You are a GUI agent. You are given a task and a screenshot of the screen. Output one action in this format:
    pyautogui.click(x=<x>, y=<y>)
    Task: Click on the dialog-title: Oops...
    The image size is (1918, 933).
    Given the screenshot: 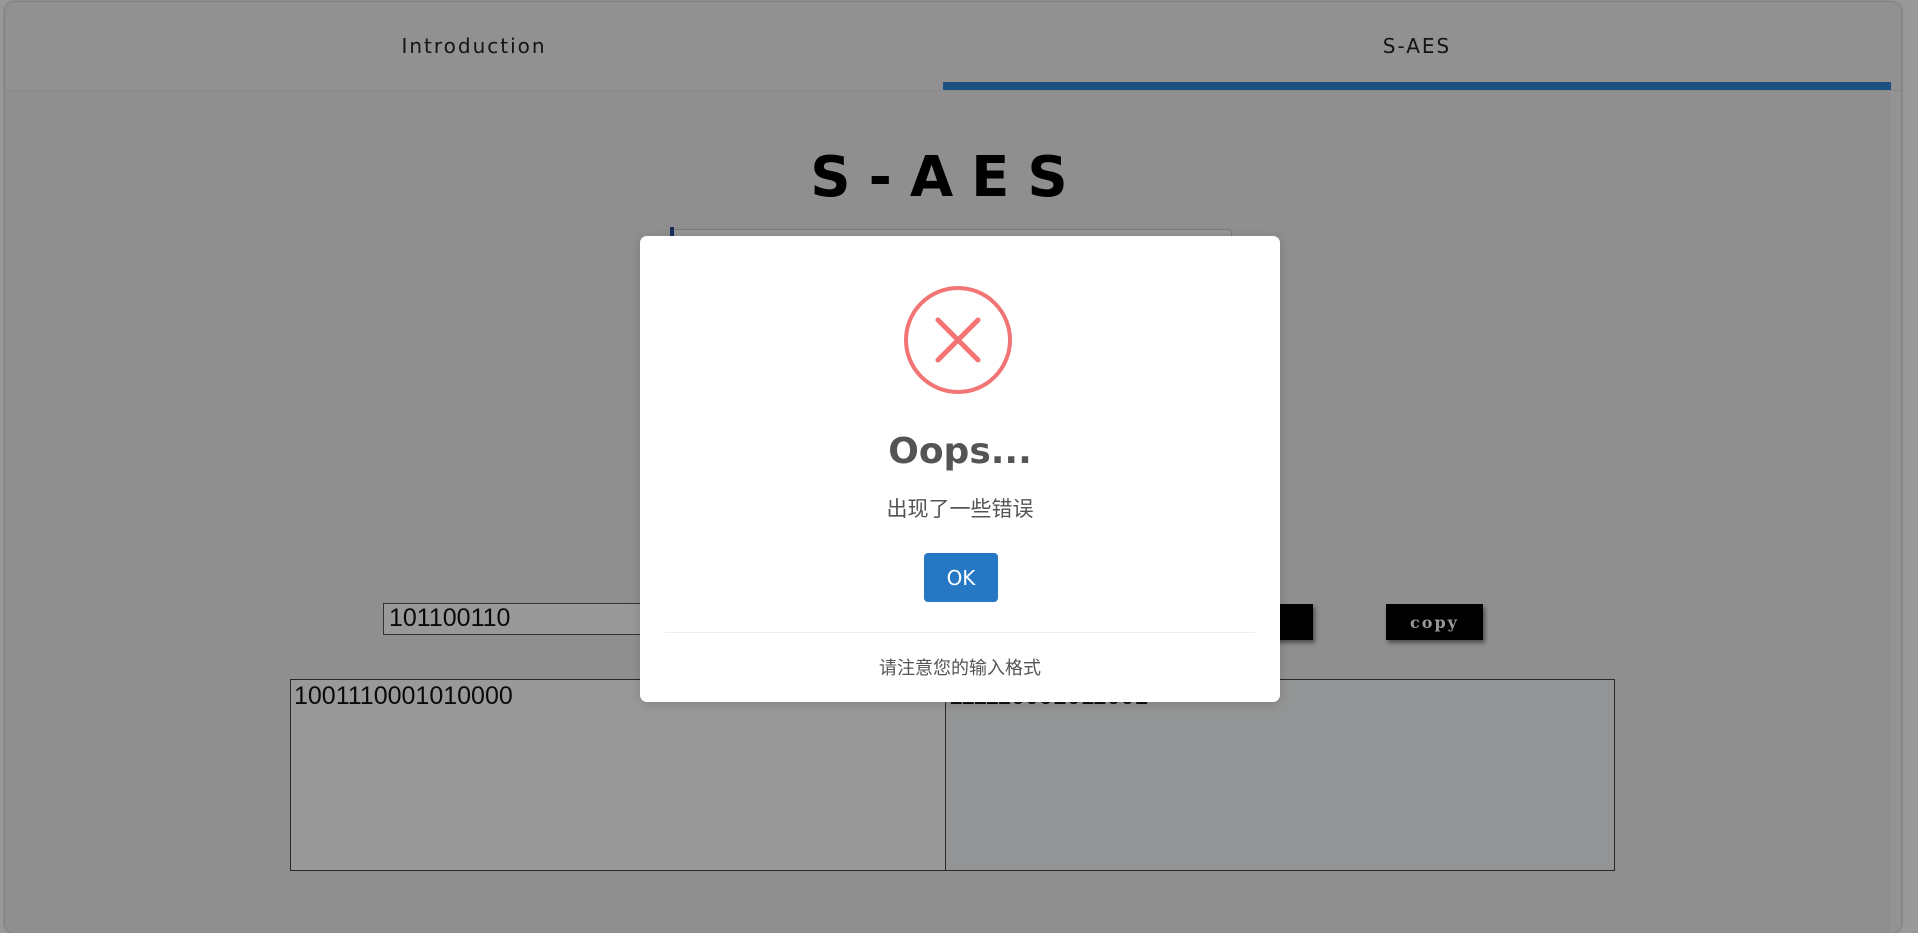 What is the action you would take?
    pyautogui.click(x=960, y=451)
    